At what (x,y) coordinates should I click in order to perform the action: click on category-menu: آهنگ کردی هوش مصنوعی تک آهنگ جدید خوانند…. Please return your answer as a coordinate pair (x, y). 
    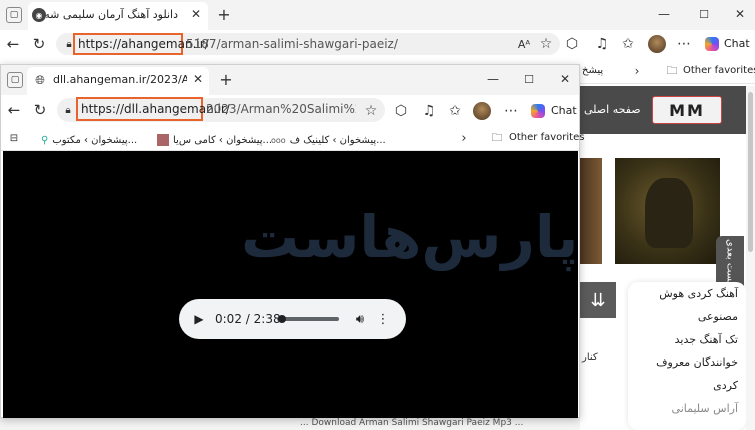
    Looking at the image, I should click on (687, 356).